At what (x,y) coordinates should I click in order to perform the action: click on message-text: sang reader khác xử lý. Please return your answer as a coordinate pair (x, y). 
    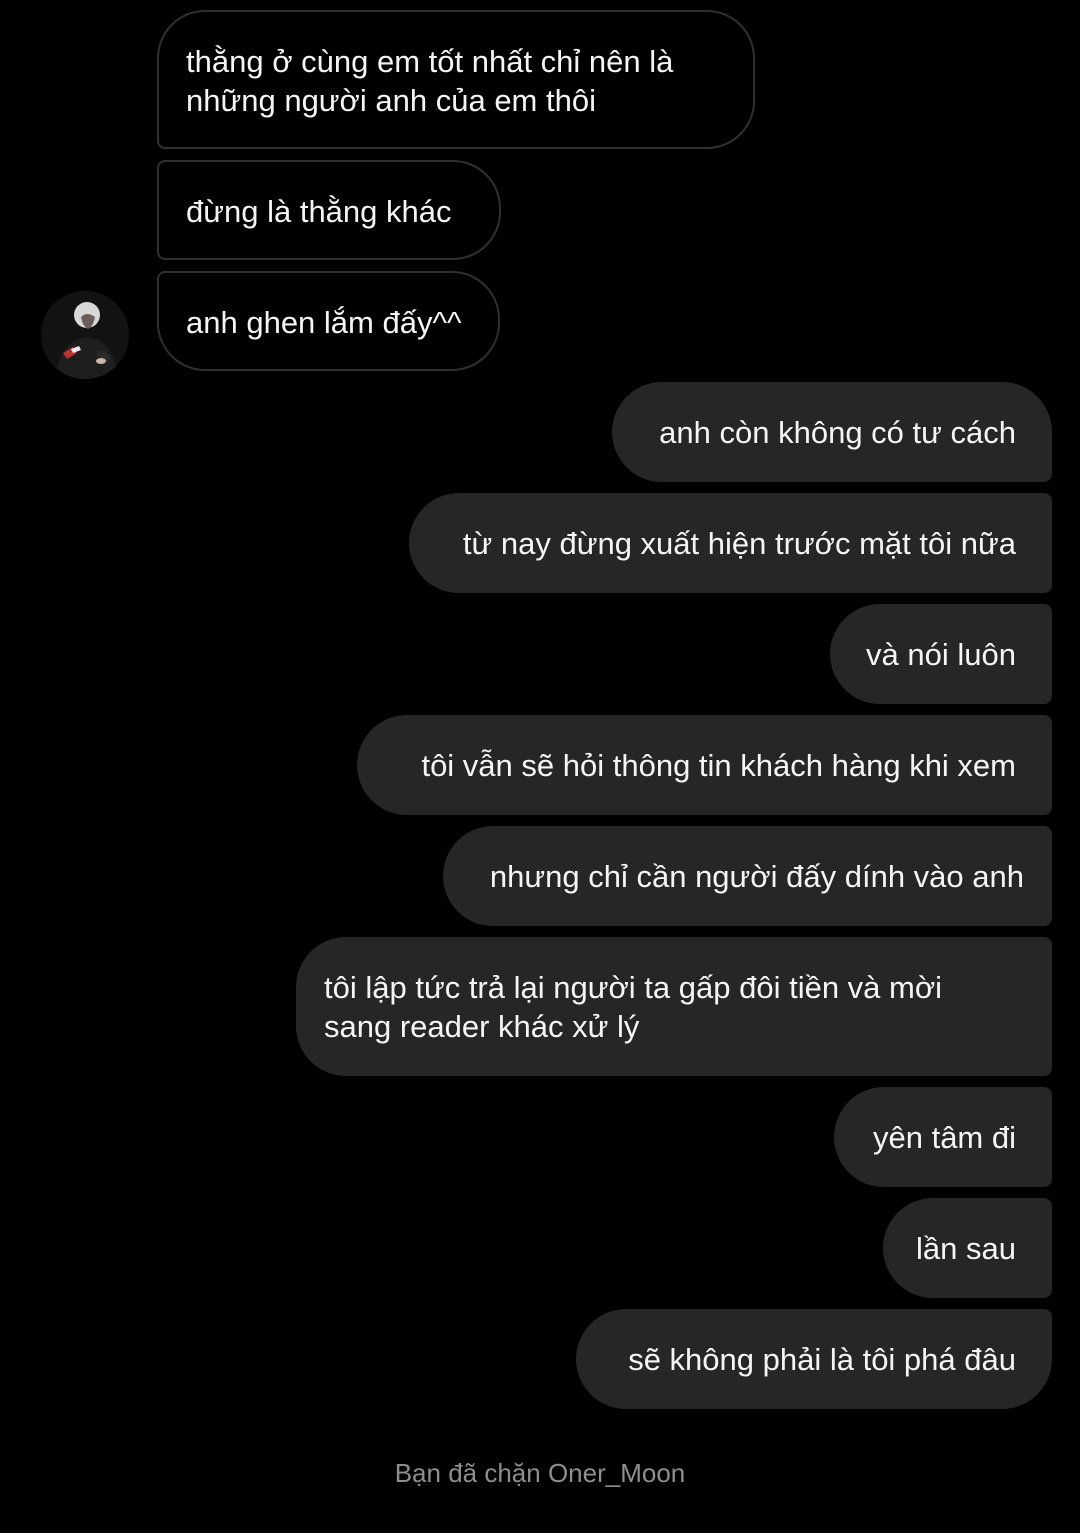
    Looking at the image, I should click on (482, 1026).